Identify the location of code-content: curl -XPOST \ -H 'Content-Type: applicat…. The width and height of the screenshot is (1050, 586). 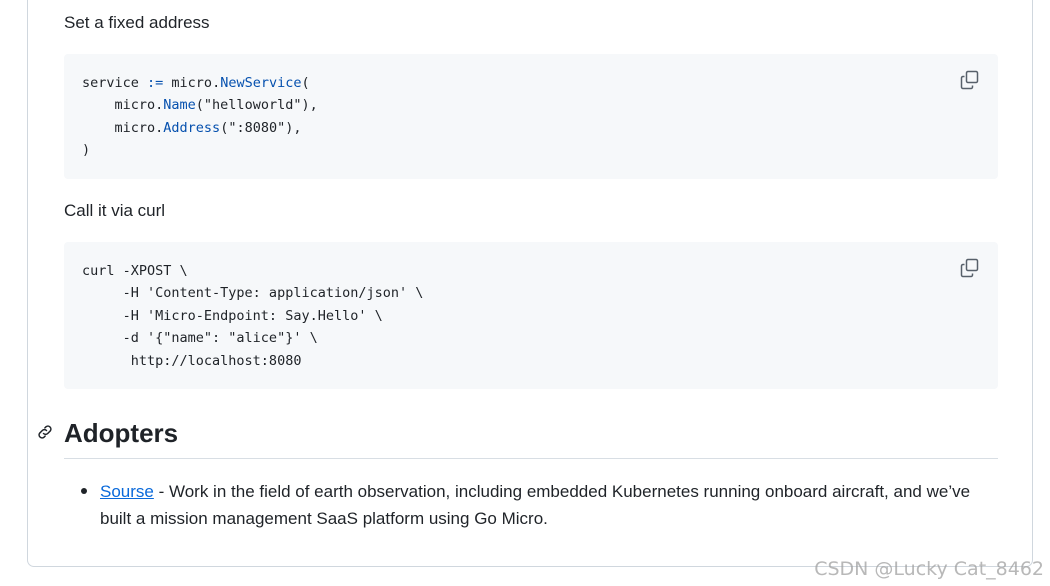
(253, 316).